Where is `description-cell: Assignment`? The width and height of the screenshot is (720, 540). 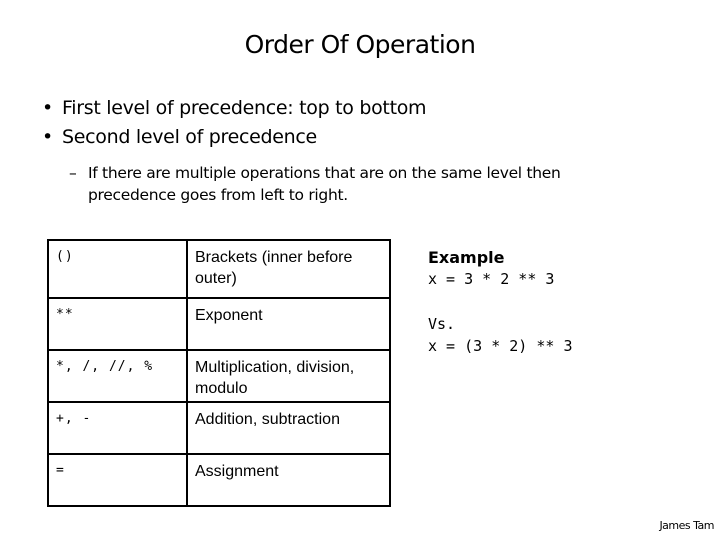
description-cell: Assignment is located at coordinates (288, 480).